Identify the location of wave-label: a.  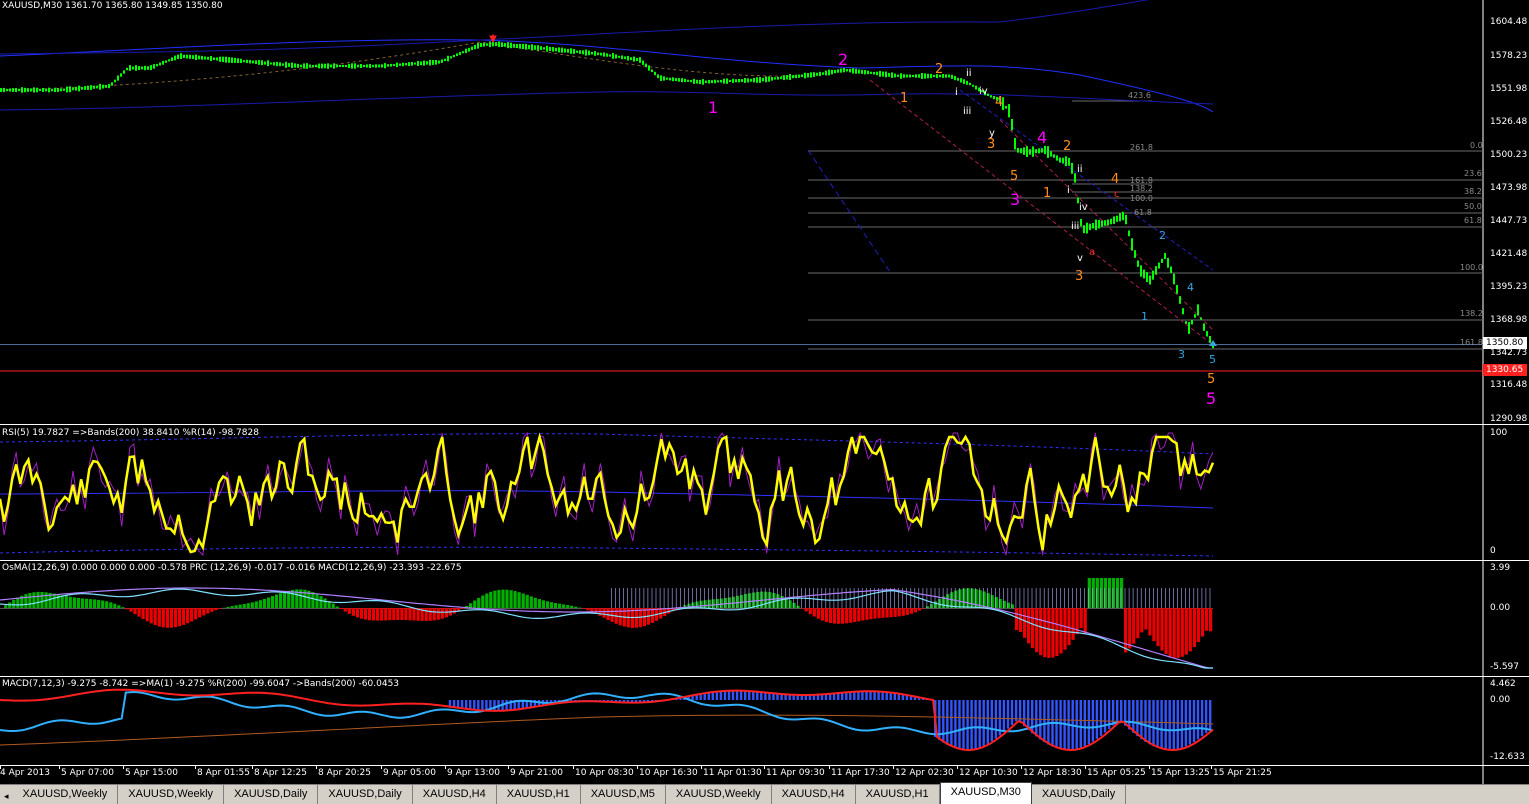
(1092, 252).